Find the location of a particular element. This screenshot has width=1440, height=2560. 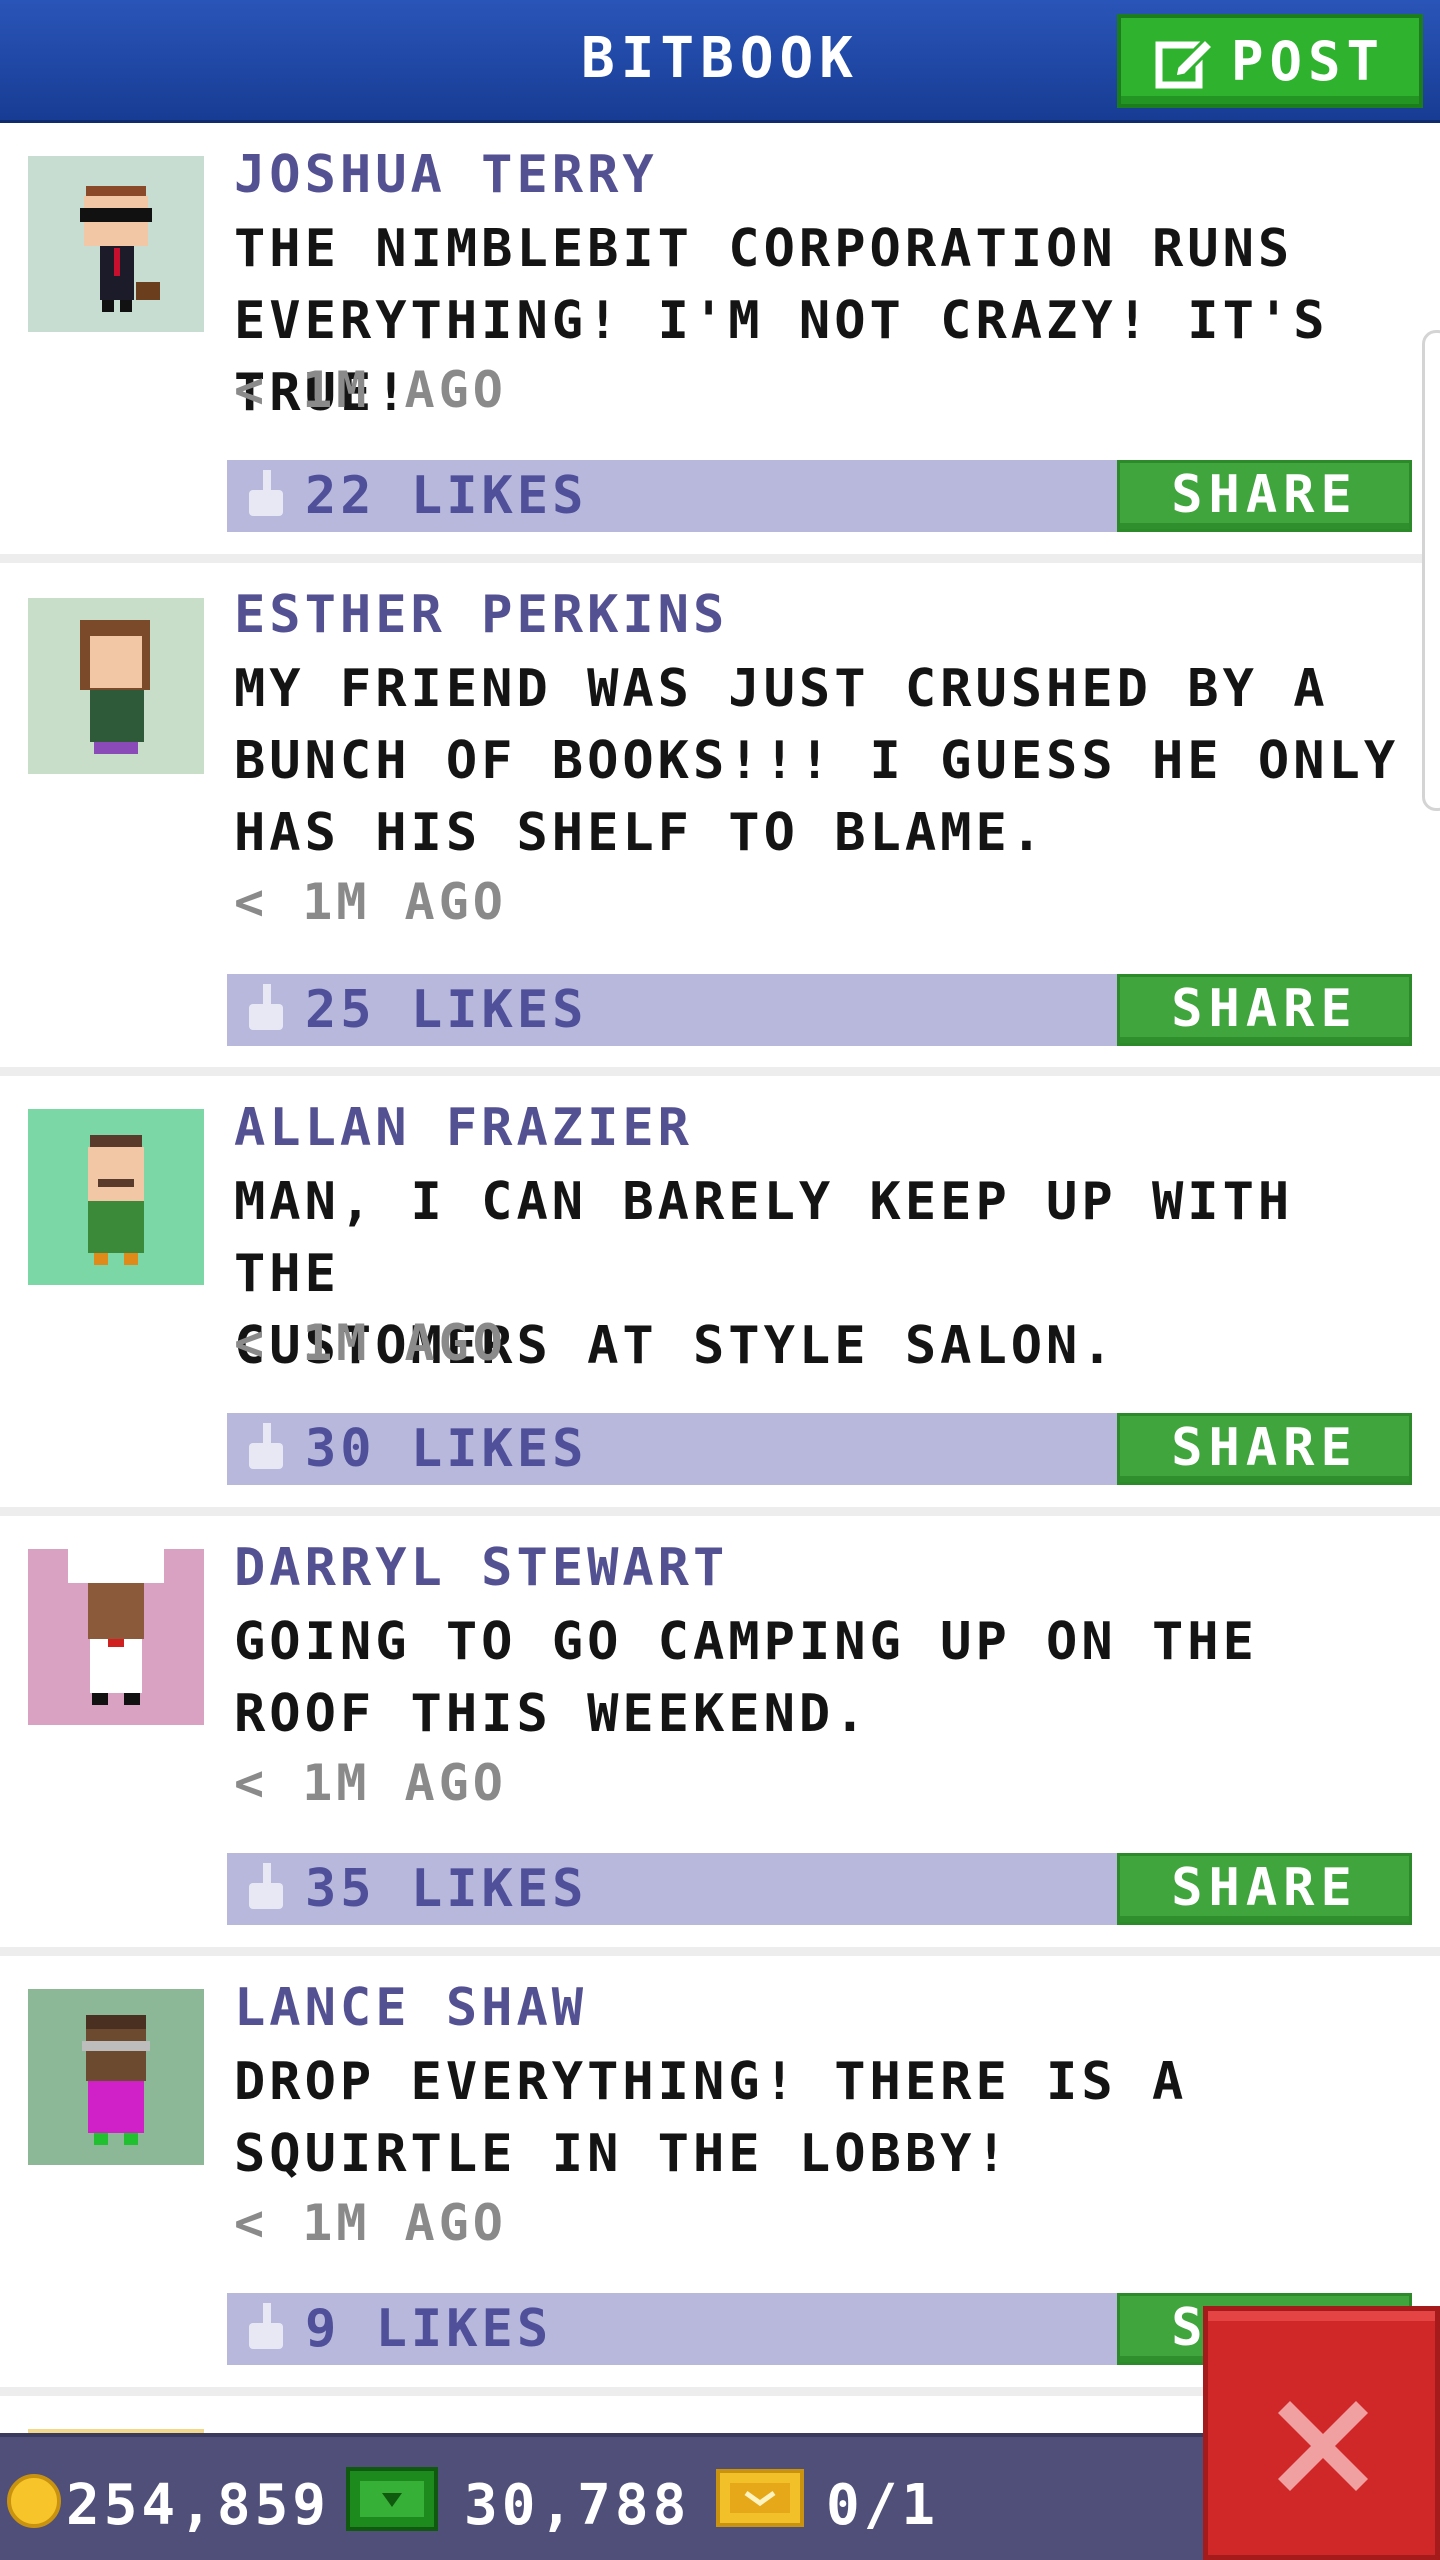

businessman-avatar-icon is located at coordinates (120, 249).